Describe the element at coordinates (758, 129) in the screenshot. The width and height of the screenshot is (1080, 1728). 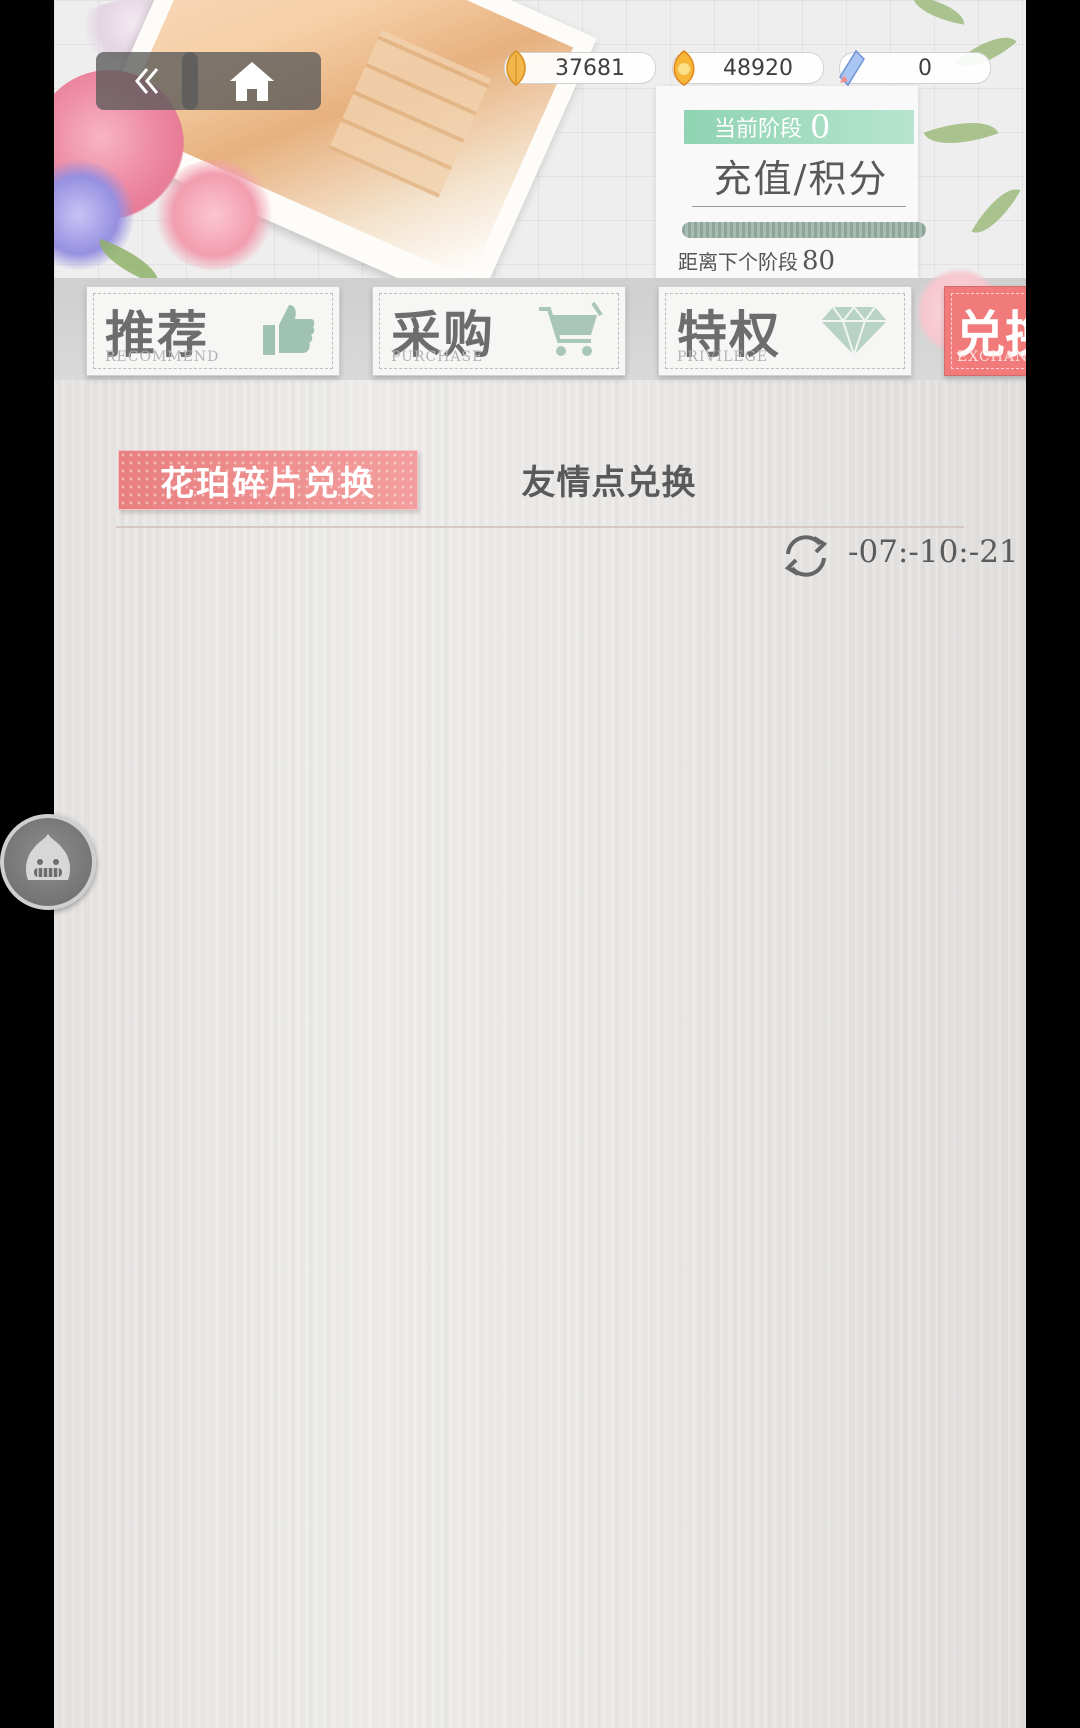
I see `stage-label: 当前阶段` at that location.